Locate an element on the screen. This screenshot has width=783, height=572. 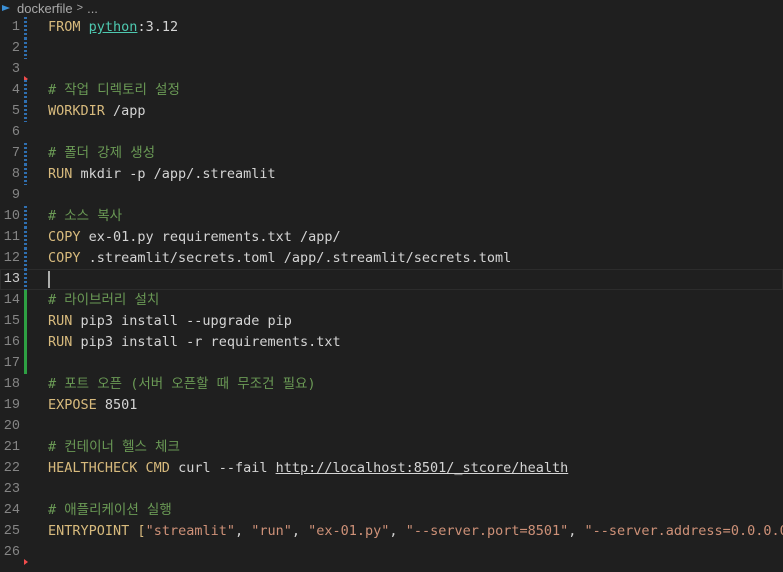
line-number: 17 is located at coordinates (11, 363).